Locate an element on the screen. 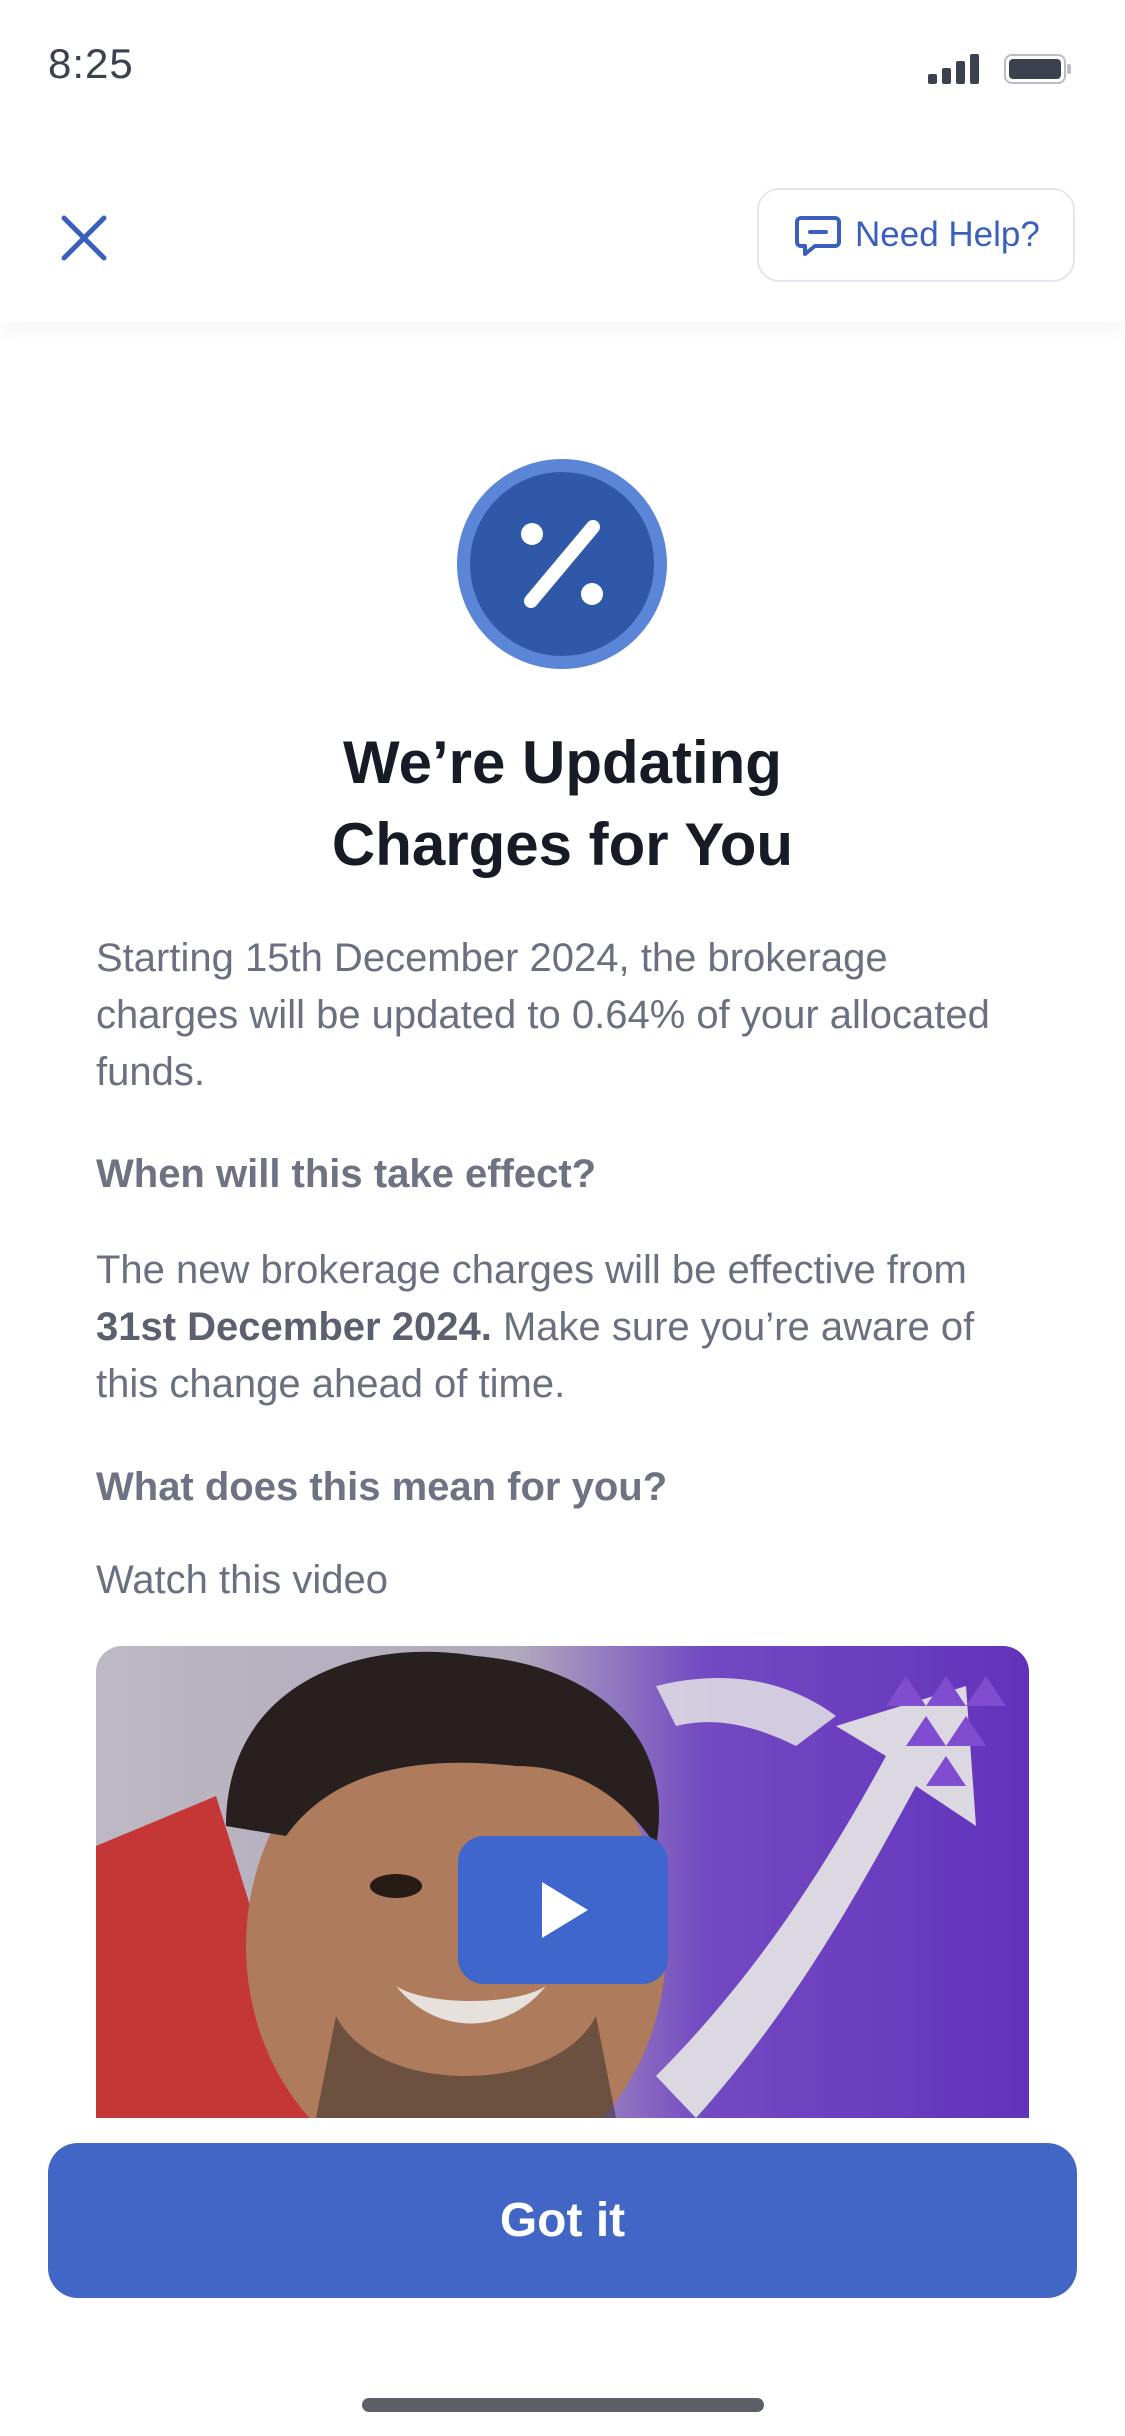 The height and width of the screenshot is (2436, 1125). meaning-heading: What does this mean for you? is located at coordinates (382, 1487).